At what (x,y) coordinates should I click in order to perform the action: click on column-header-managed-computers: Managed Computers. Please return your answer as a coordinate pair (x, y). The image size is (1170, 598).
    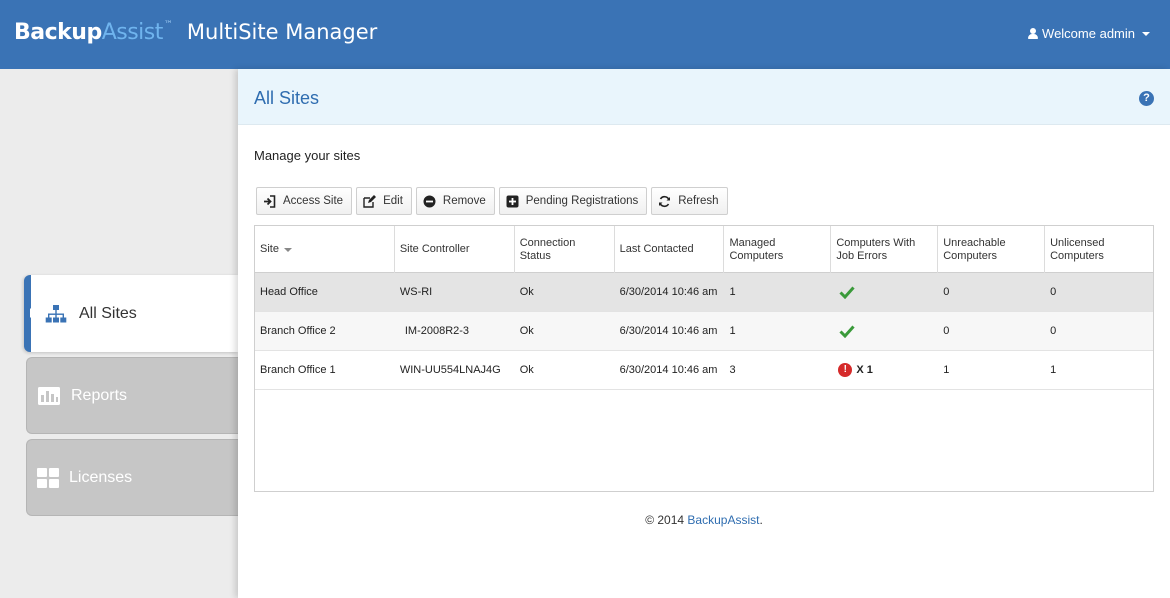
    Looking at the image, I should click on (778, 249).